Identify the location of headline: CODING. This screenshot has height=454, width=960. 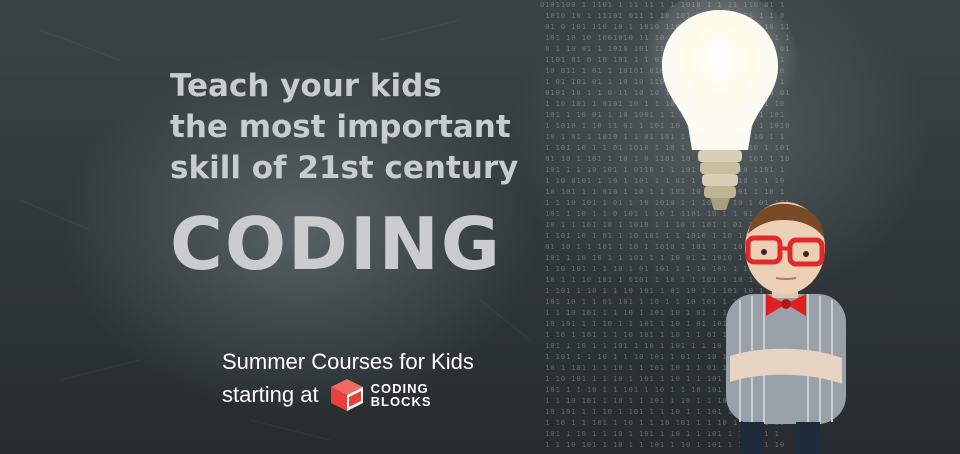
(336, 244).